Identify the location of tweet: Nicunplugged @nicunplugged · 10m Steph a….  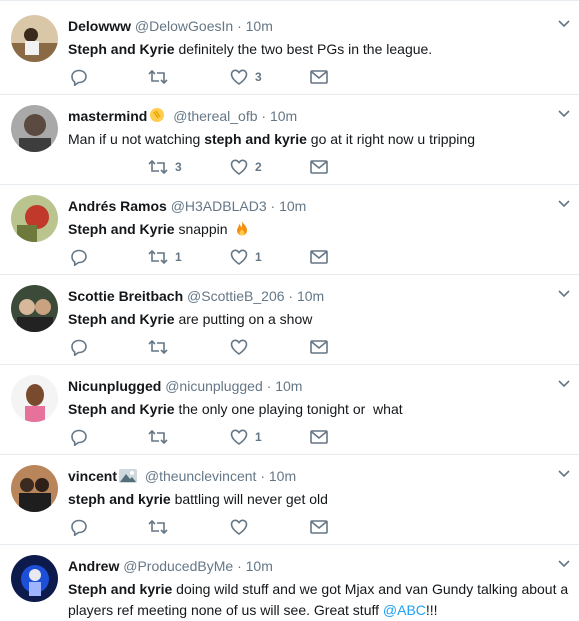
(289, 410).